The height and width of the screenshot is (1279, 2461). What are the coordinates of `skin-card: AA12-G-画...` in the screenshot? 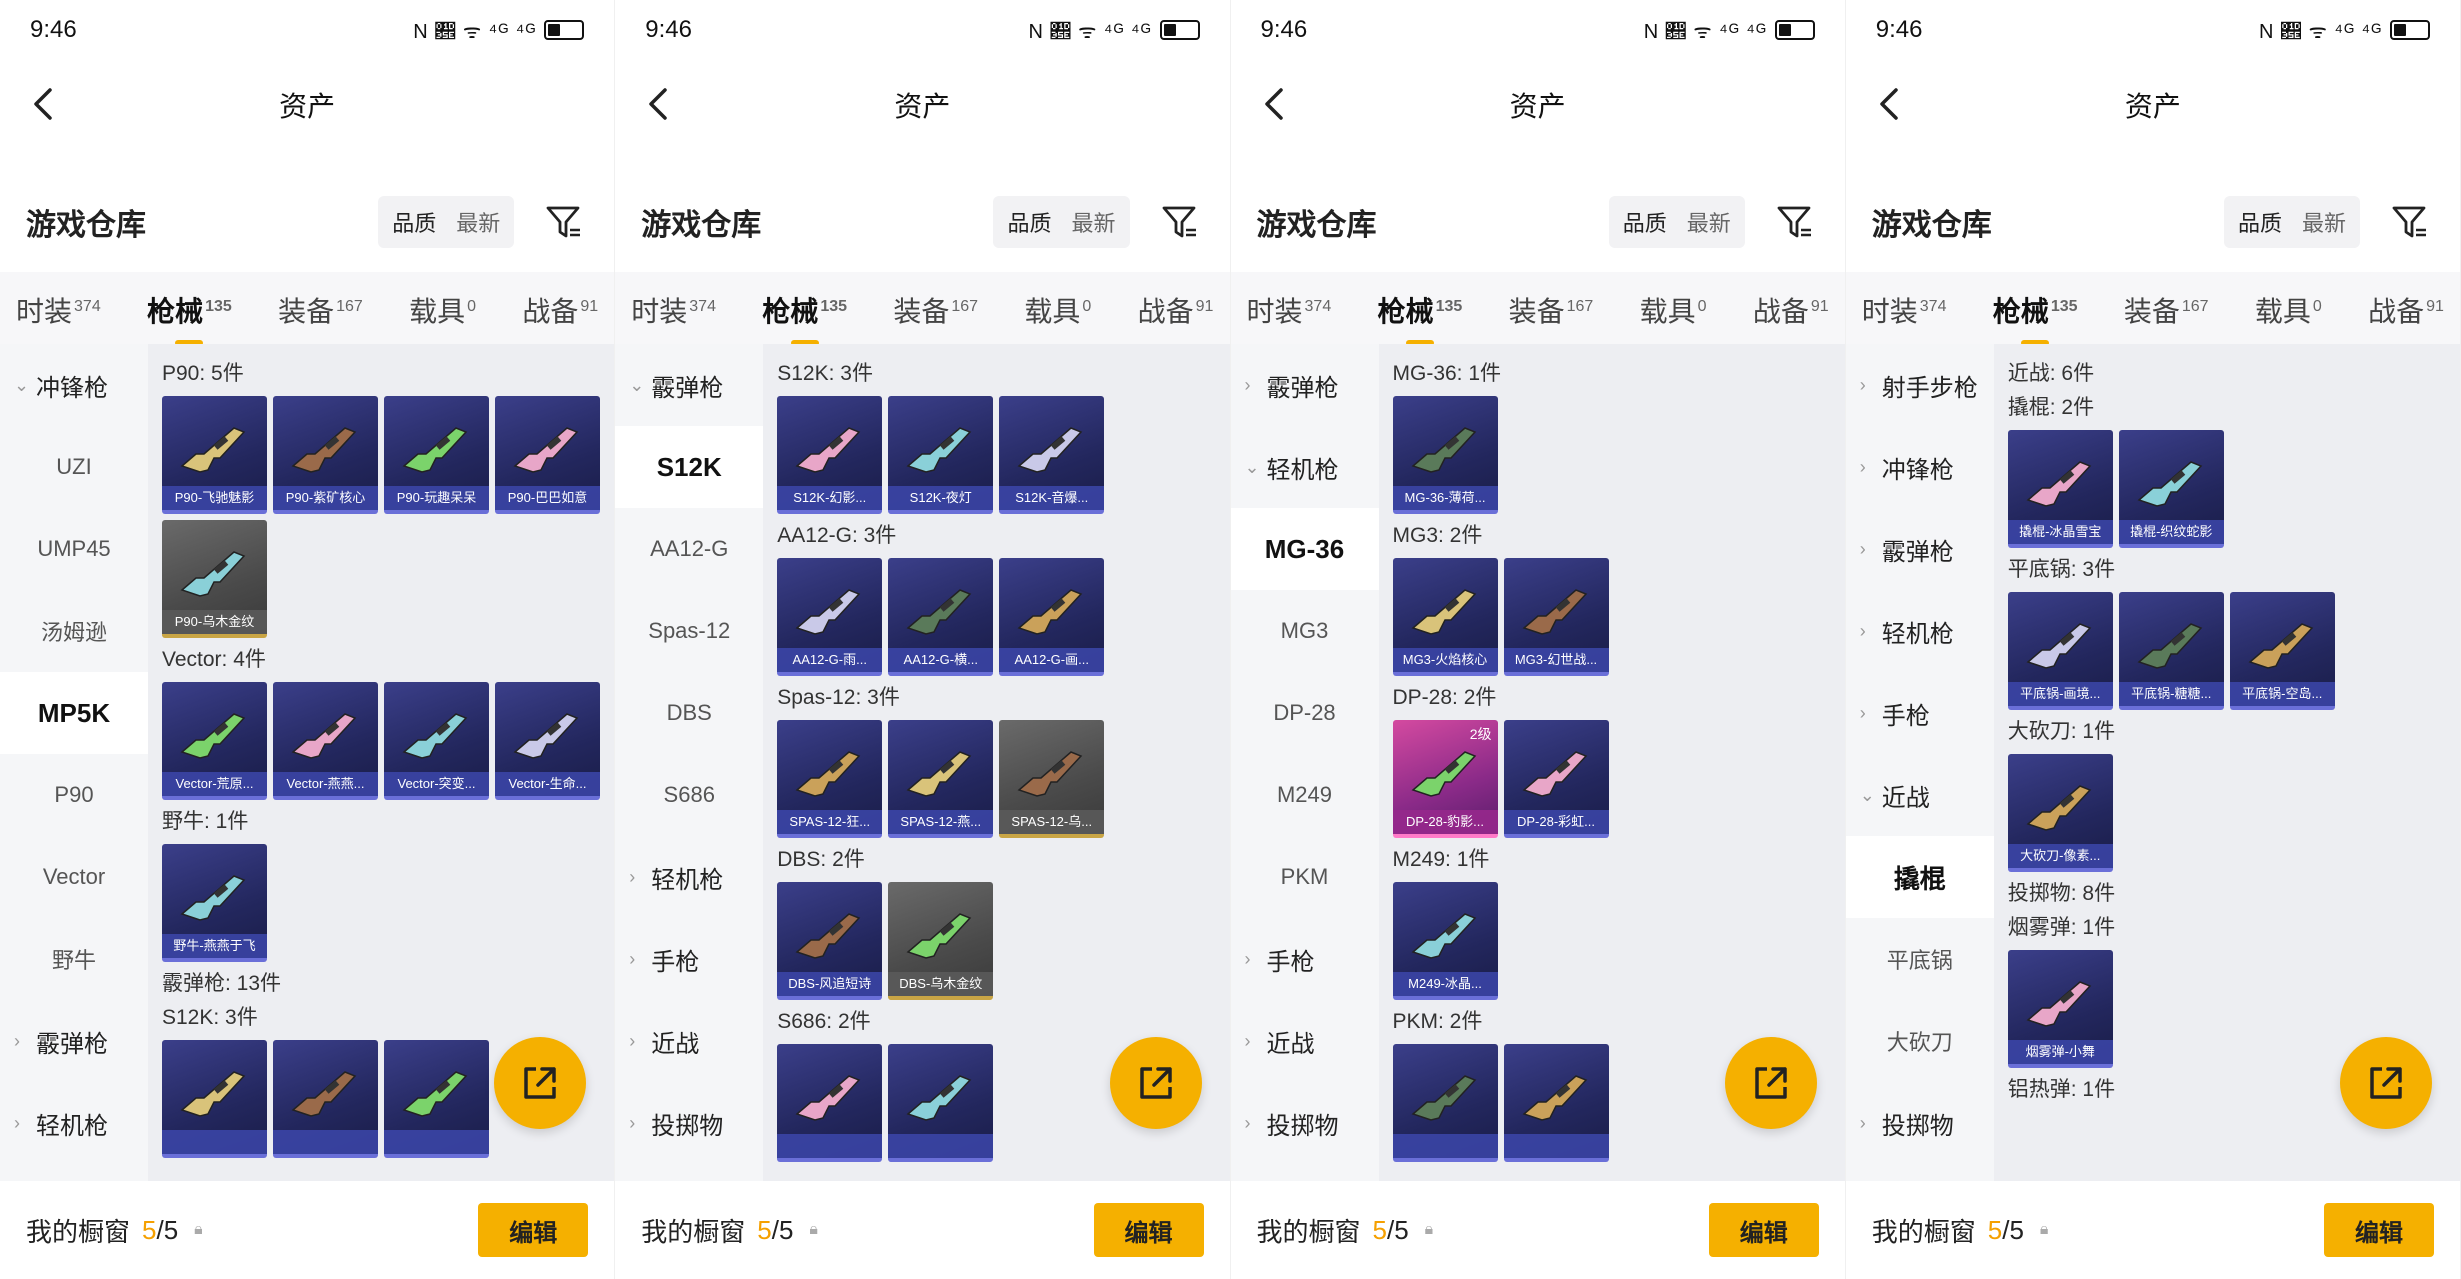 It's located at (1052, 617).